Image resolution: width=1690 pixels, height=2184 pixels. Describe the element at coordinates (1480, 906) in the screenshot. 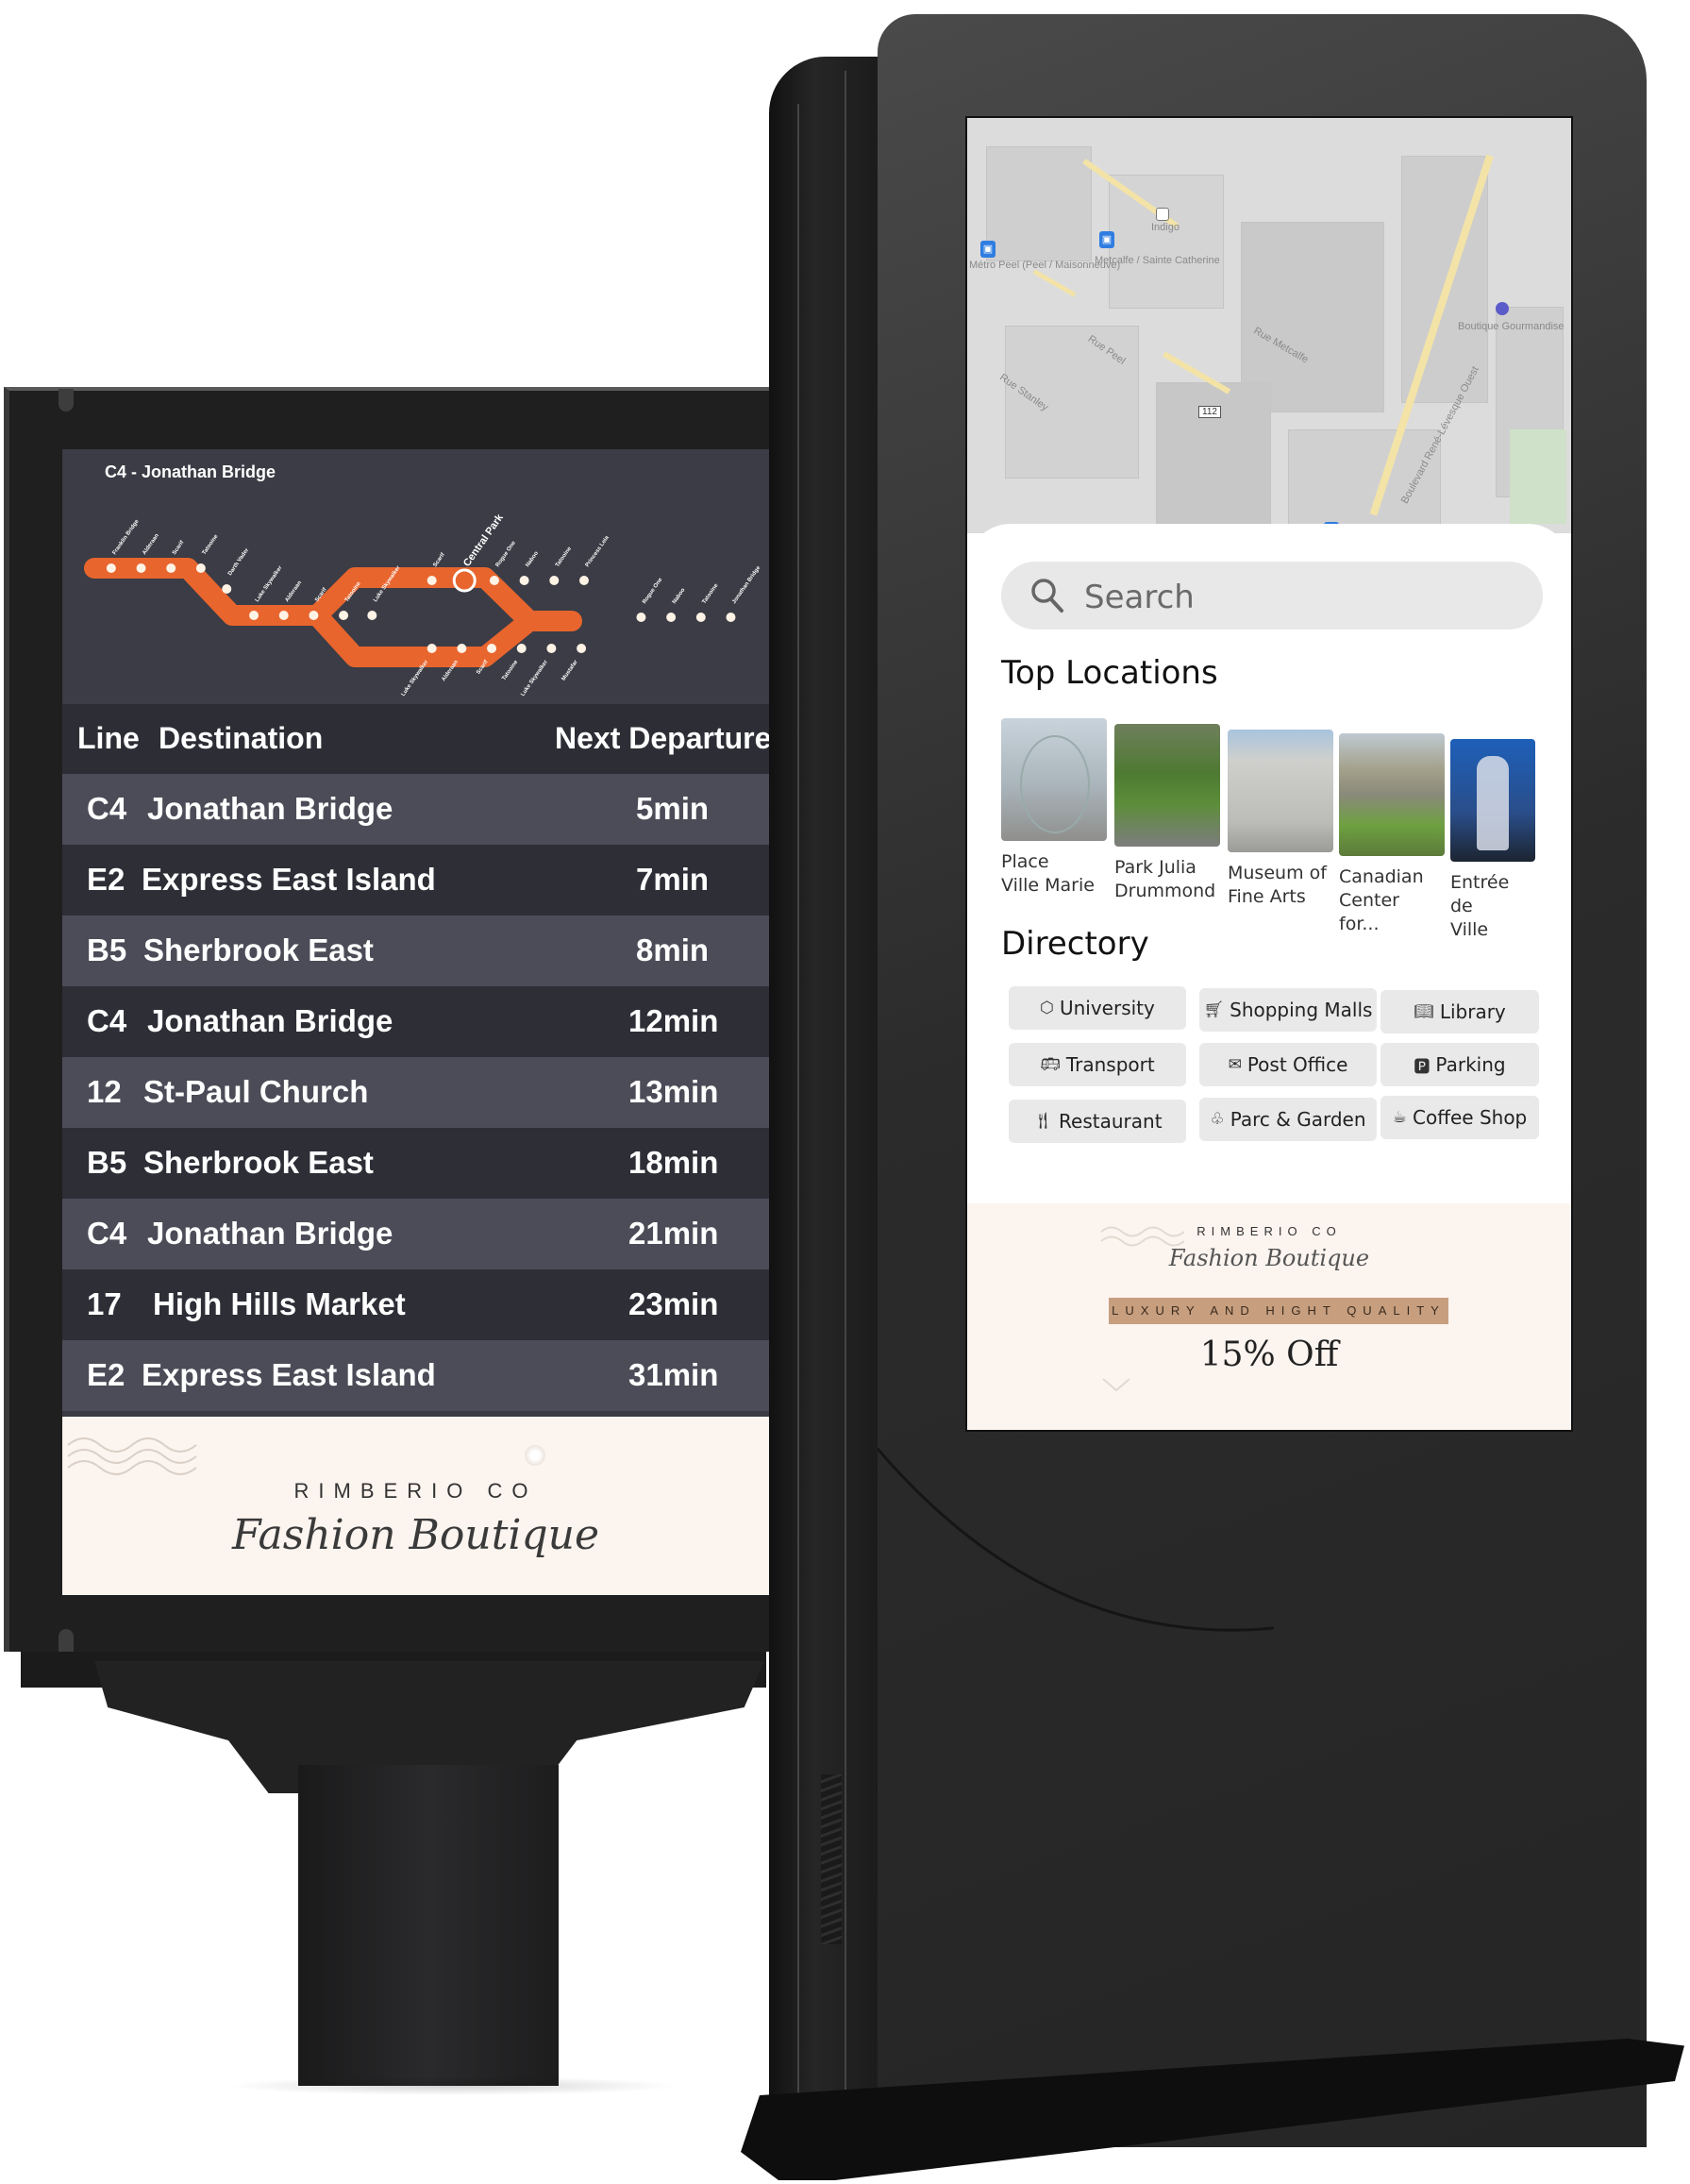

I see `location-label: Entrée de Ville` at that location.